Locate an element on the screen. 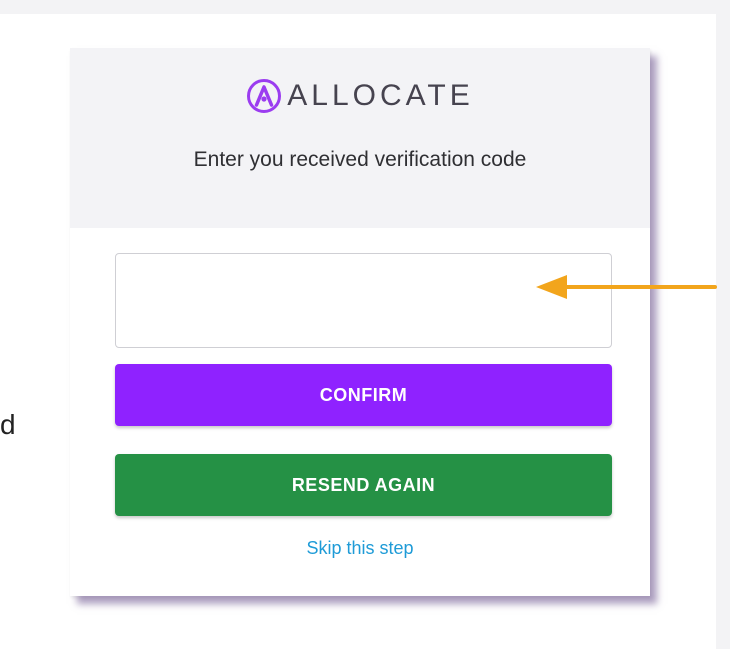  brand-logo: ALLOCATE is located at coordinates (360, 96).